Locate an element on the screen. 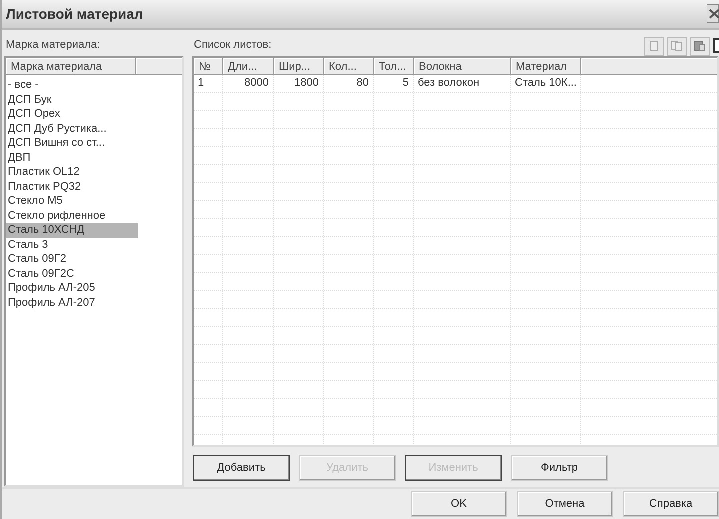  material-item: Сталь 09Г2С is located at coordinates (72, 273).